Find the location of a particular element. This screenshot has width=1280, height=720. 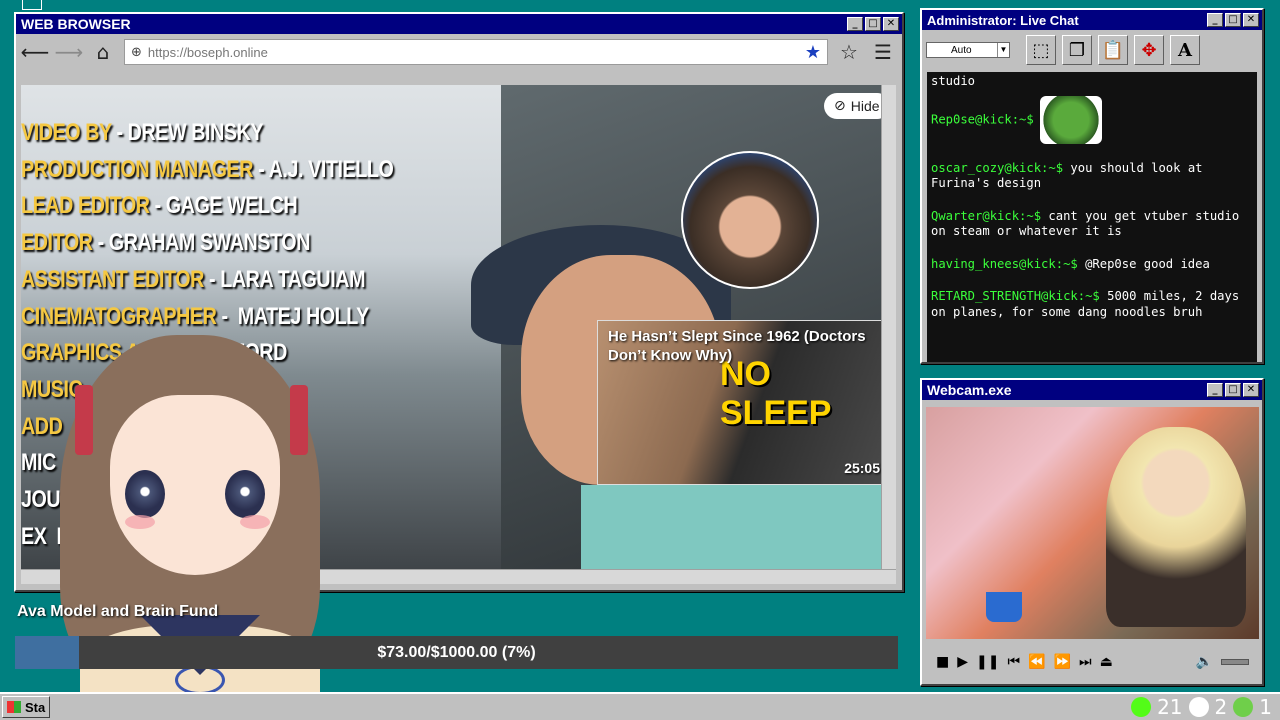

eye-slash-icon: ⊘ is located at coordinates (840, 106).